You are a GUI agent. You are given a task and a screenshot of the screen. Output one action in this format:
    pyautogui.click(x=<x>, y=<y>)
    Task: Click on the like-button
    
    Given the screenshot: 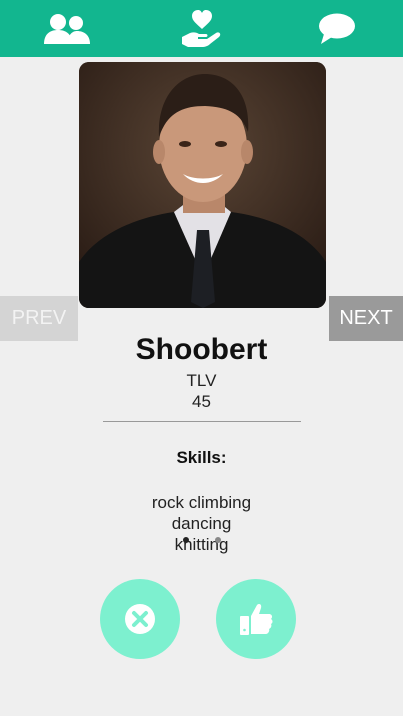 What is the action you would take?
    pyautogui.click(x=256, y=619)
    